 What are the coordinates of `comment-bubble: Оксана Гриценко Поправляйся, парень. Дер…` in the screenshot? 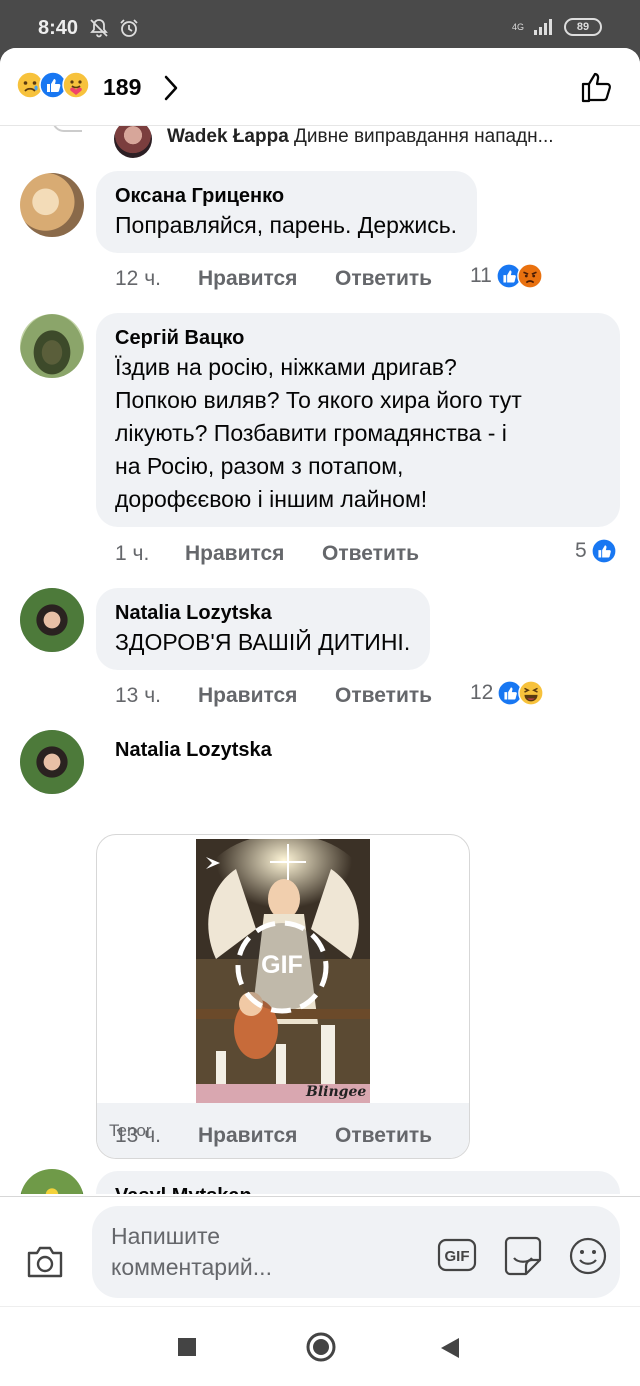 It's located at (287, 212).